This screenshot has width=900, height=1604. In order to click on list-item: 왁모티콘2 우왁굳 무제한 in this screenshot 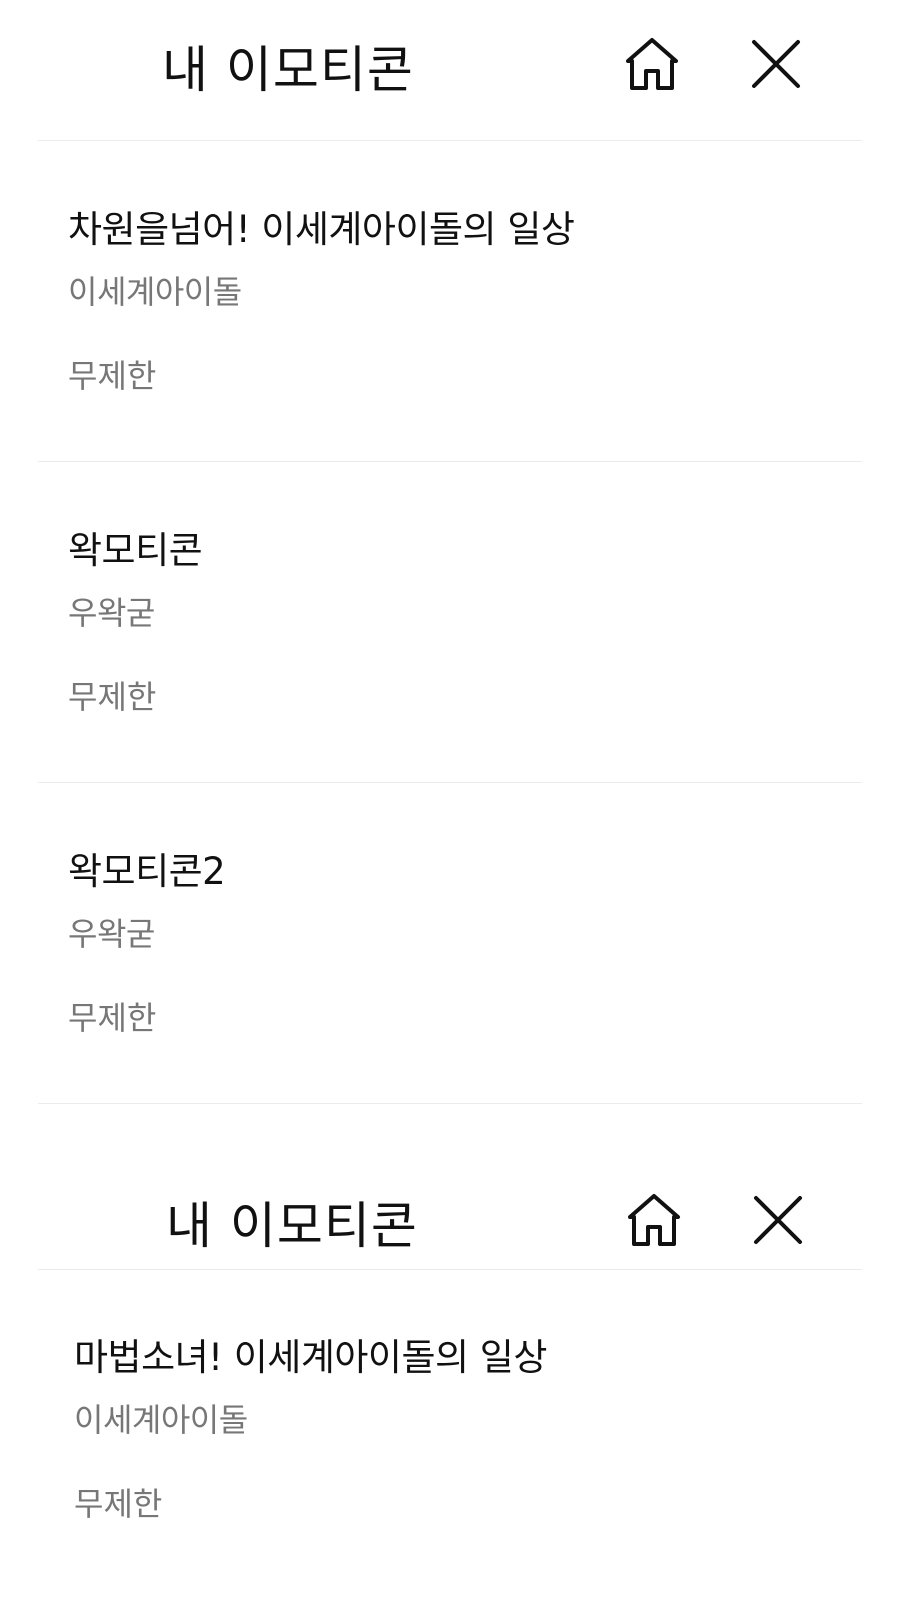, I will do `click(458, 944)`.